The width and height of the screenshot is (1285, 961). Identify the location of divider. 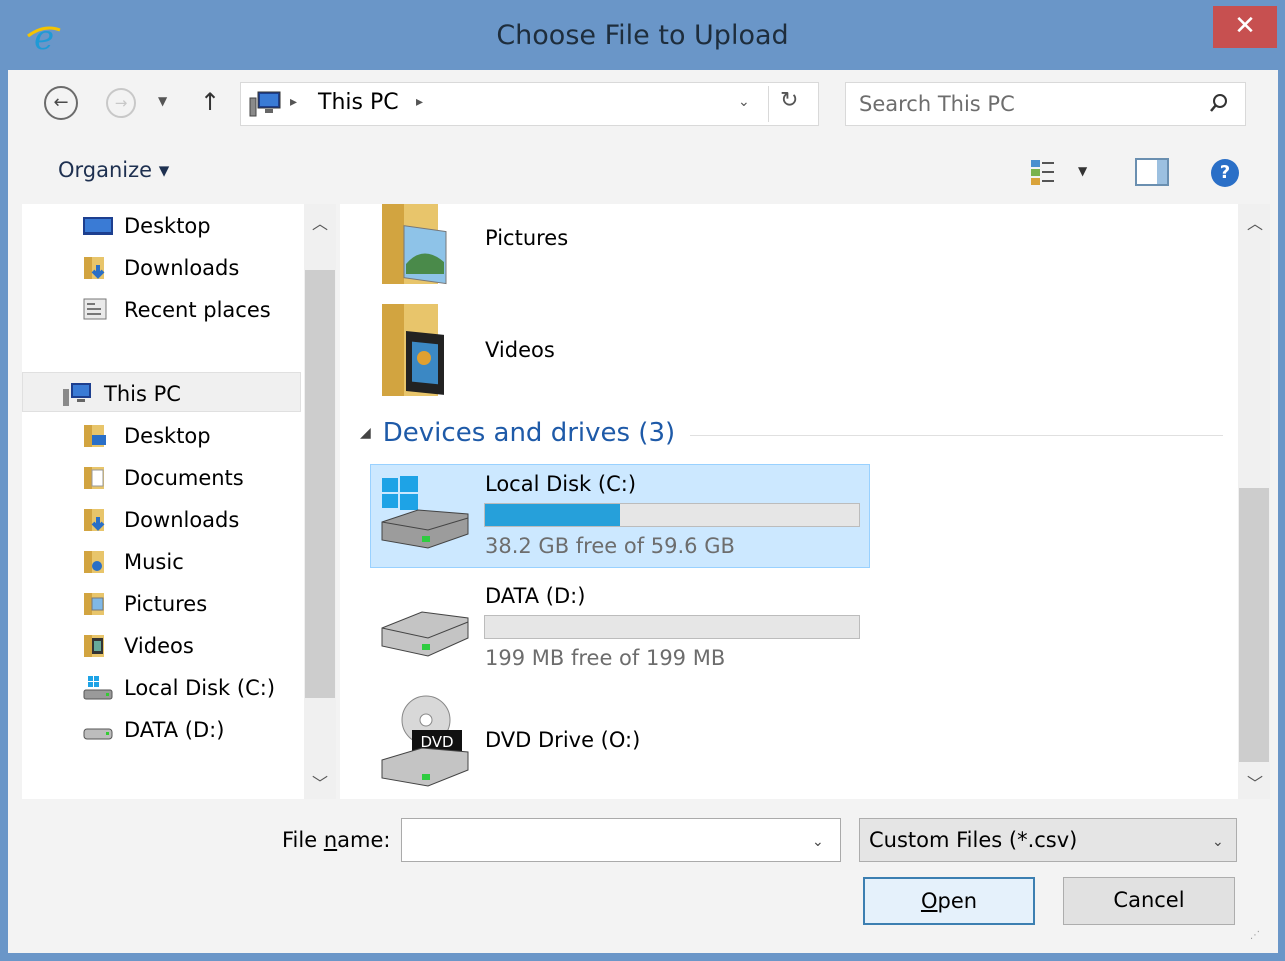
(768, 104).